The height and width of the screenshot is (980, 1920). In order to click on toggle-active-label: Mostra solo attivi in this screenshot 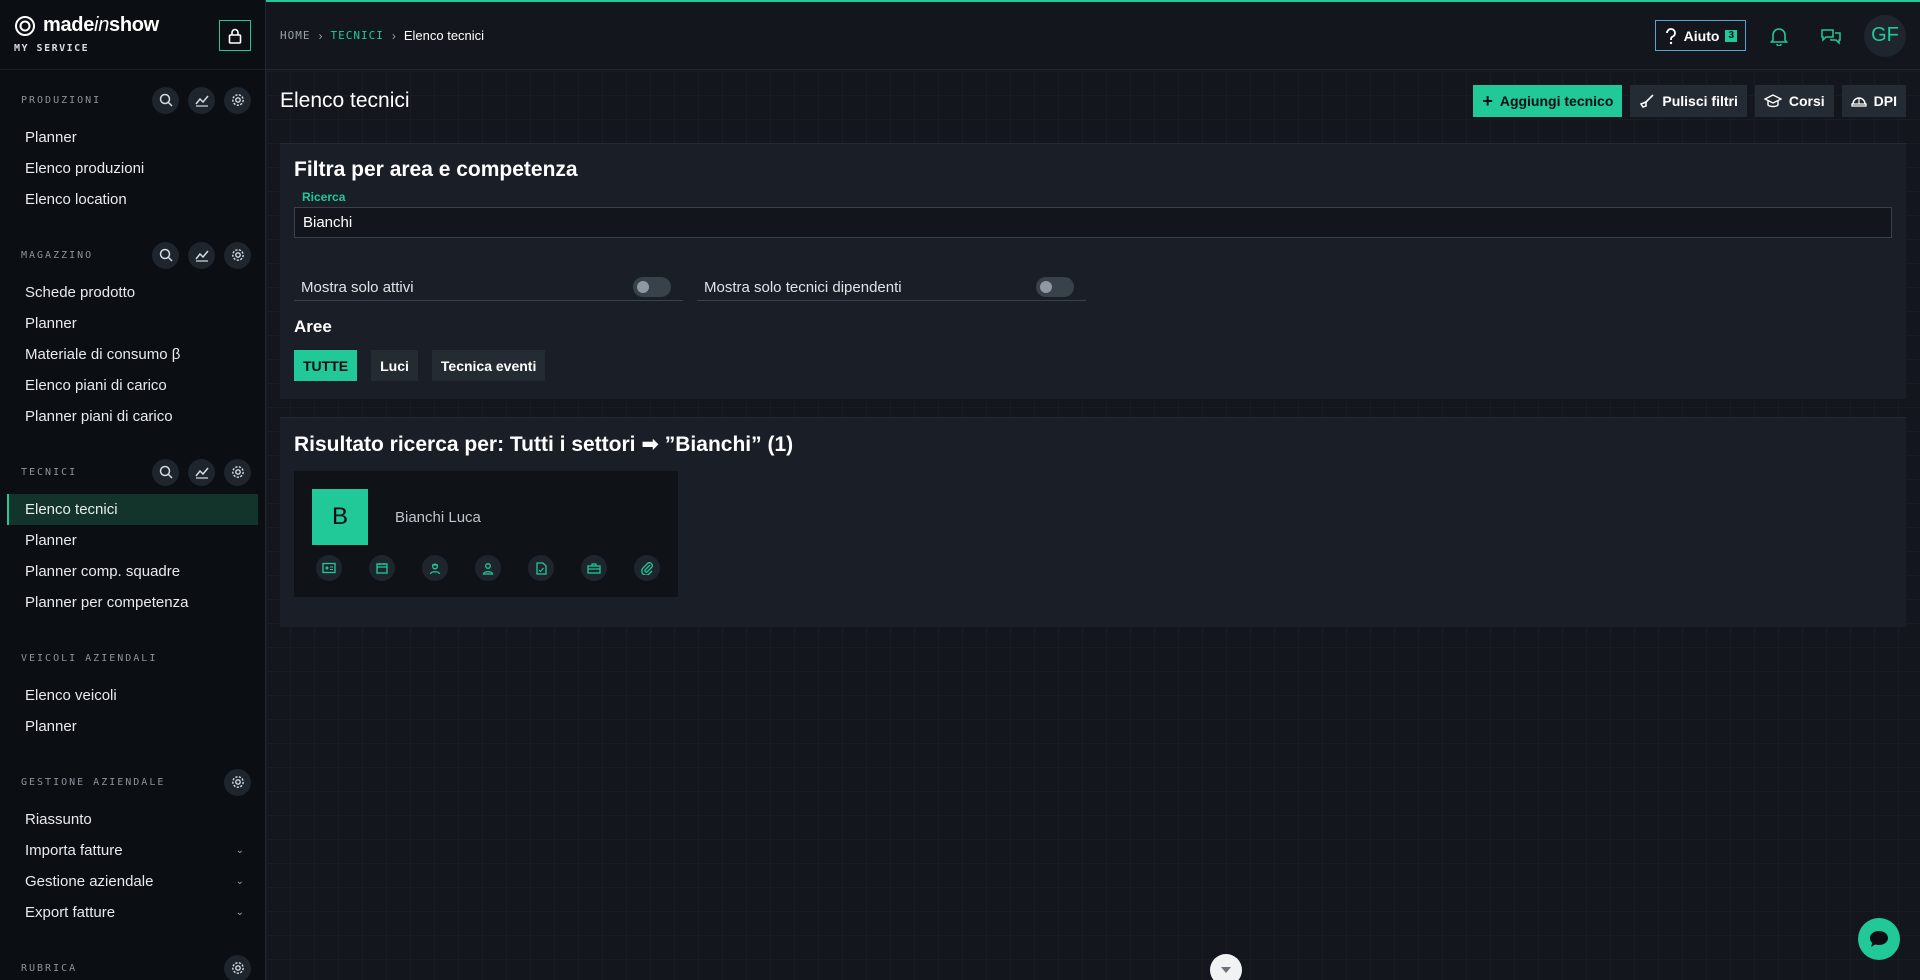, I will do `click(357, 287)`.